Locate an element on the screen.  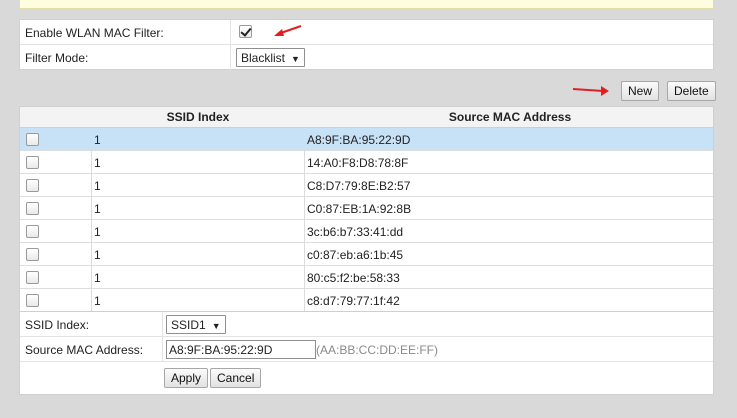
notice-bar is located at coordinates (366, 4).